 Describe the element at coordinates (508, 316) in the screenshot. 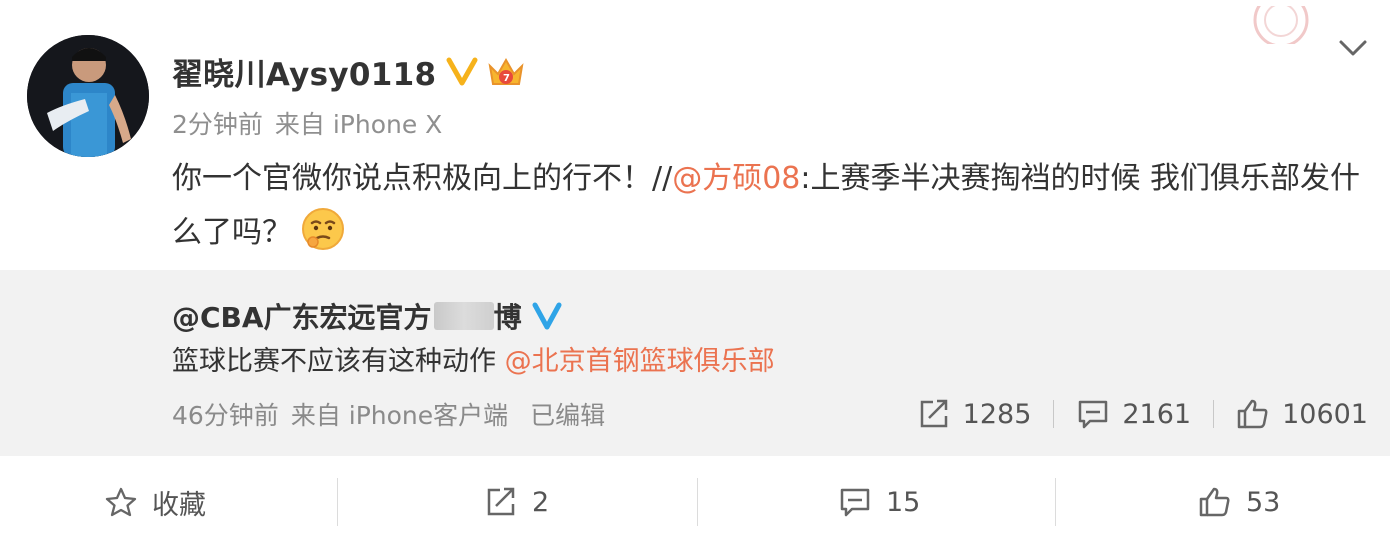

I see `repost-author-name-tail: 博` at that location.